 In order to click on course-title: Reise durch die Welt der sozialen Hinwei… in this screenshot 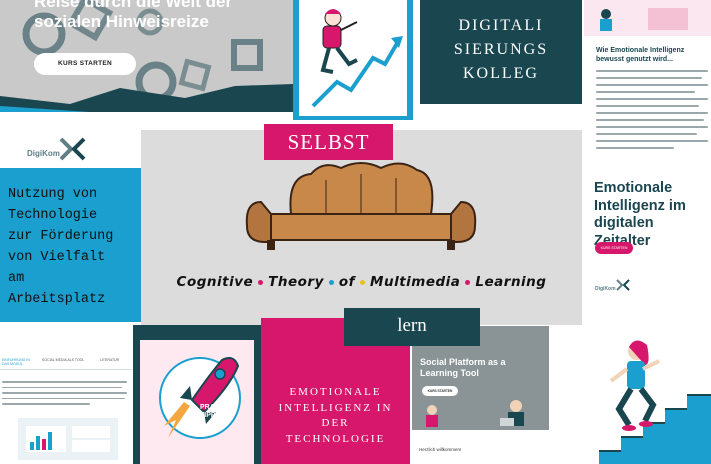, I will do `click(133, 15)`.